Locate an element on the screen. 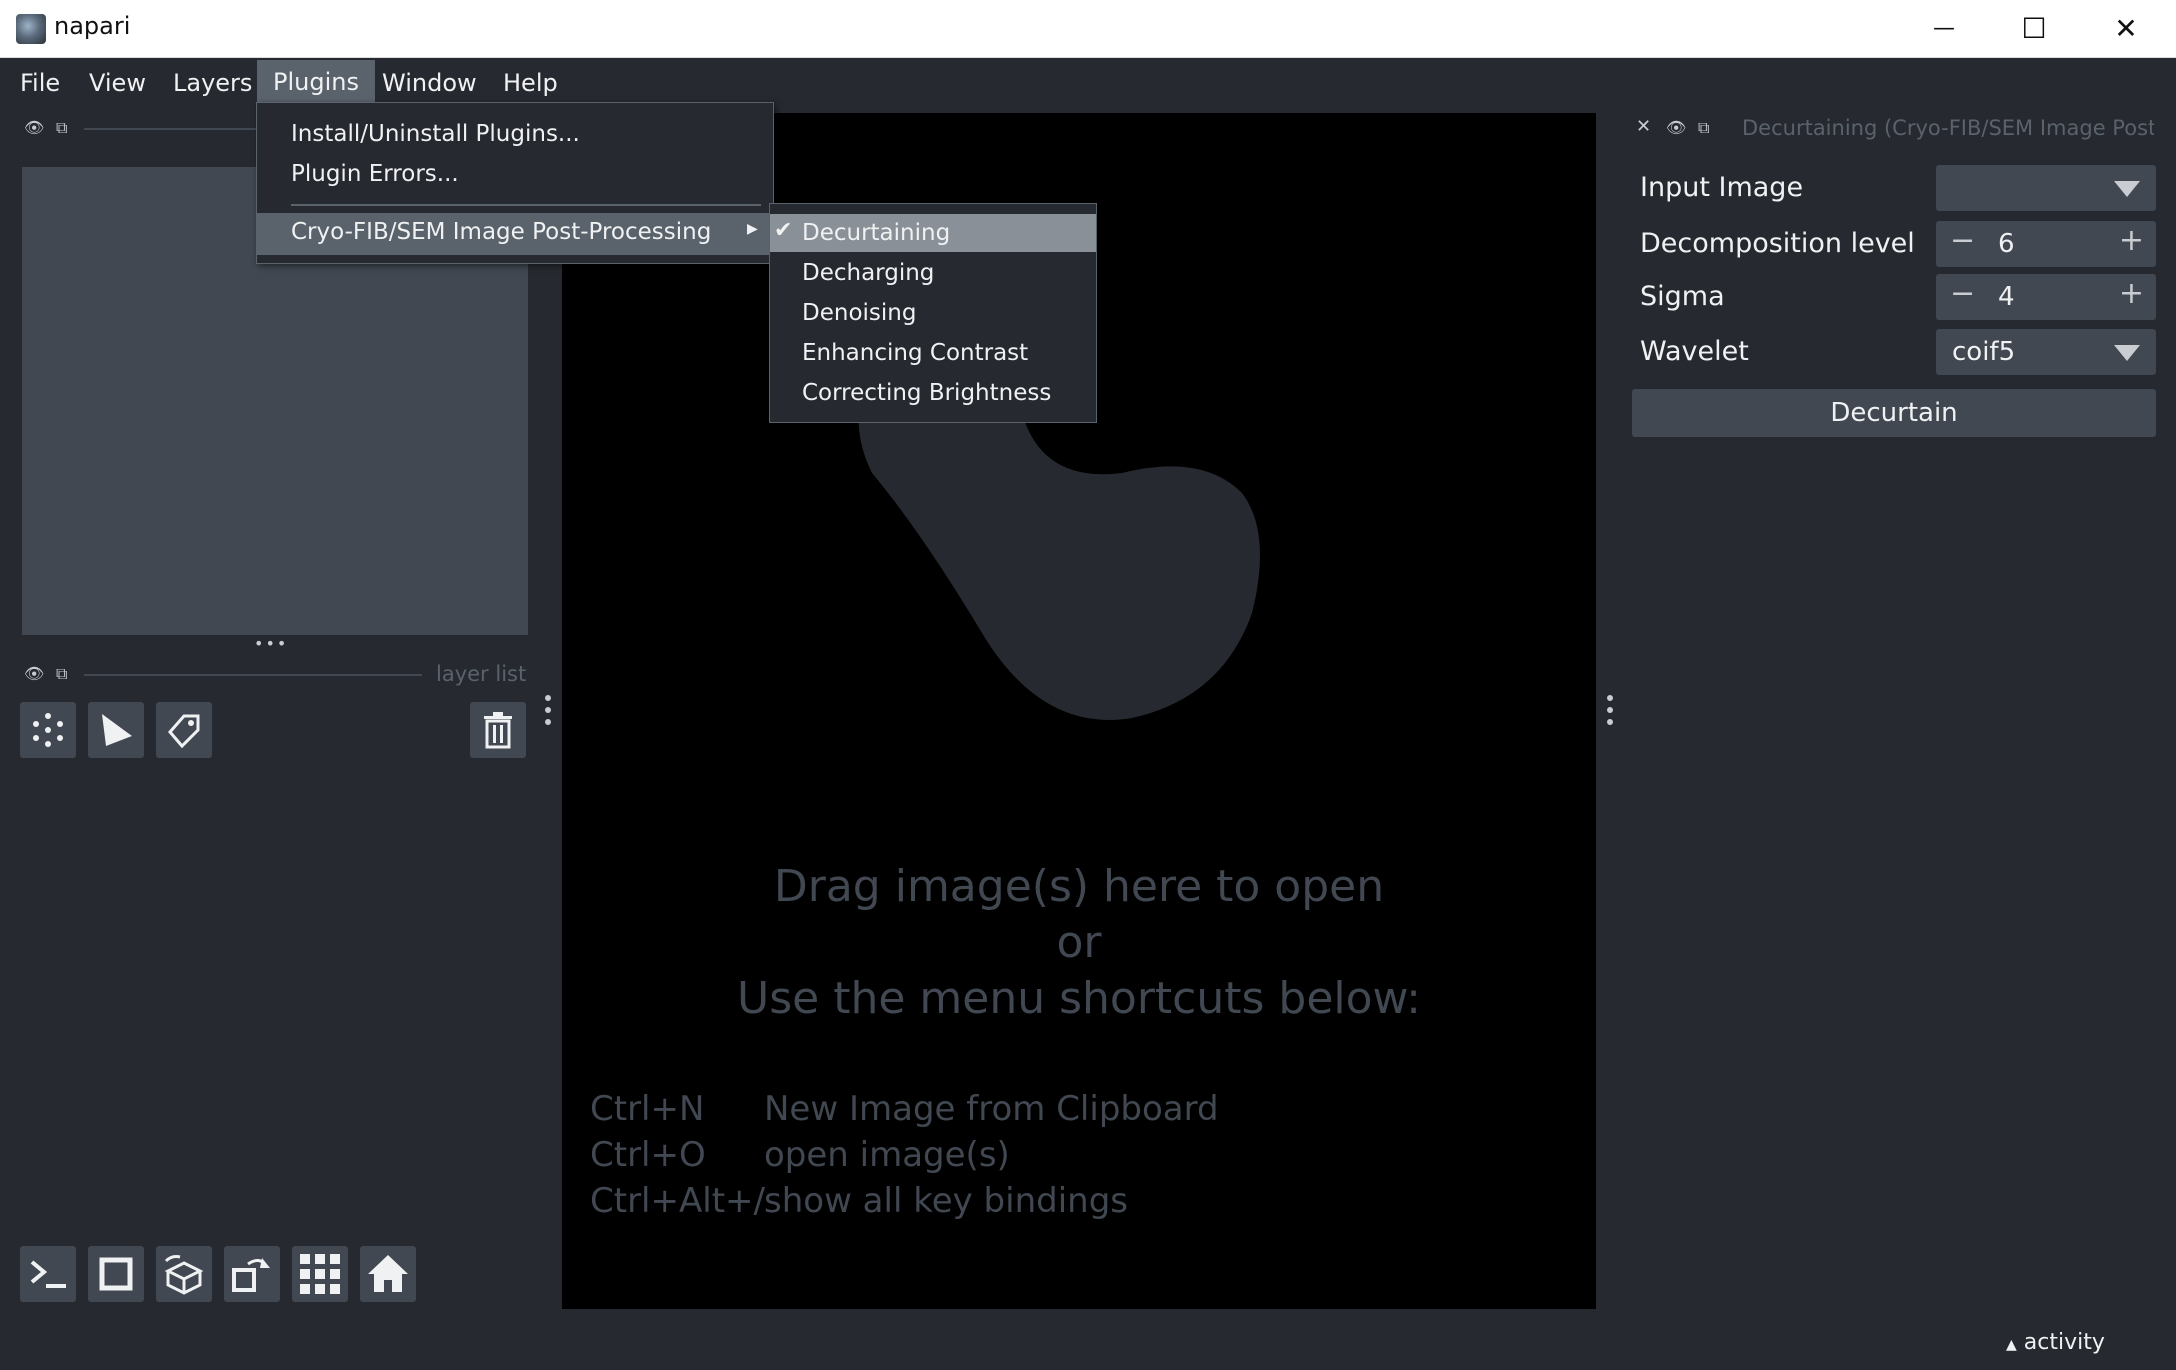 This screenshot has width=2176, height=1370. shortcut-description: open image(s) is located at coordinates (887, 1155).